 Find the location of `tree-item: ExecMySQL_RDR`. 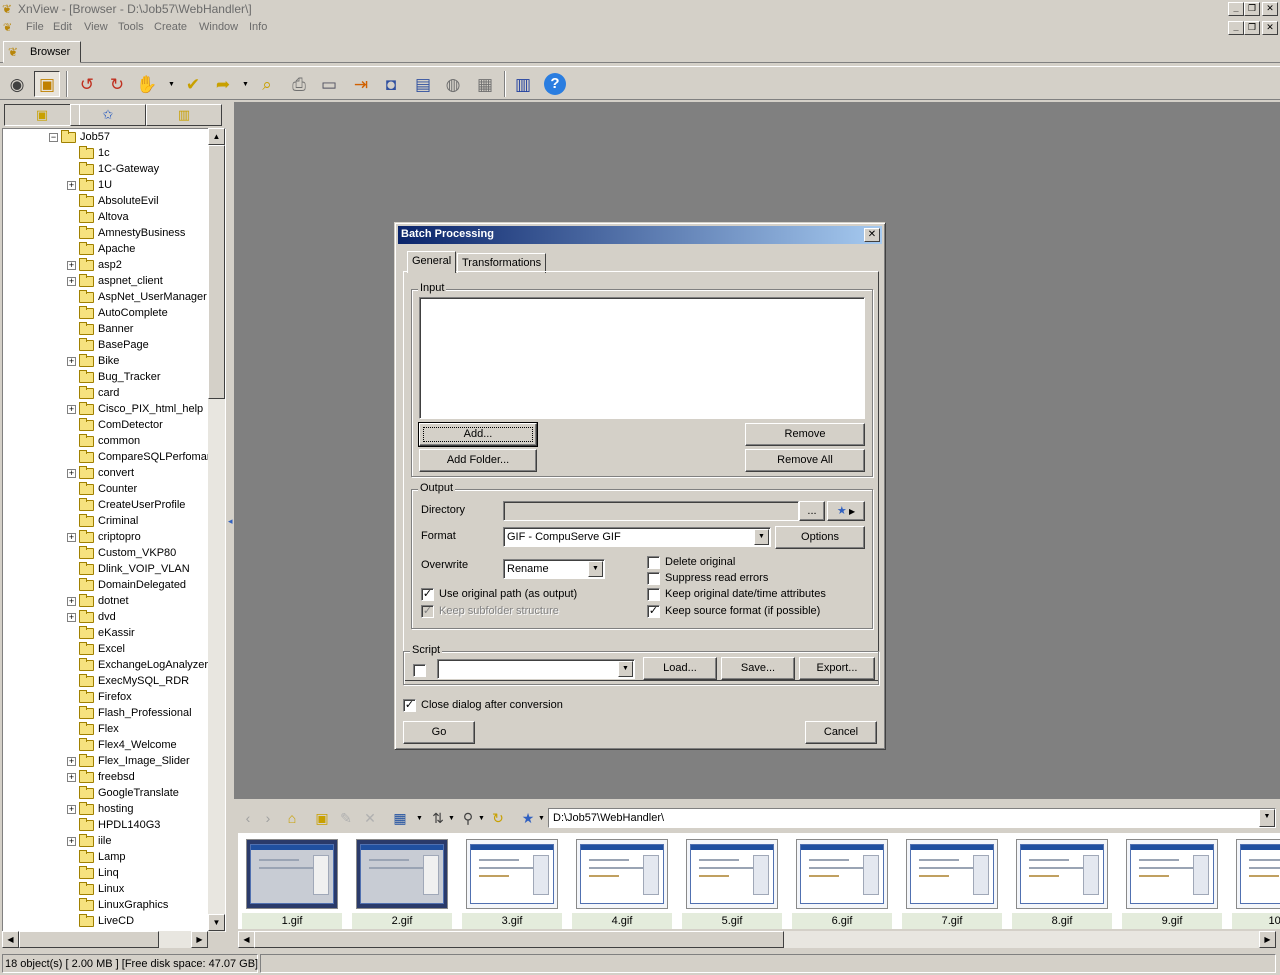

tree-item: ExecMySQL_RDR is located at coordinates (128, 681).